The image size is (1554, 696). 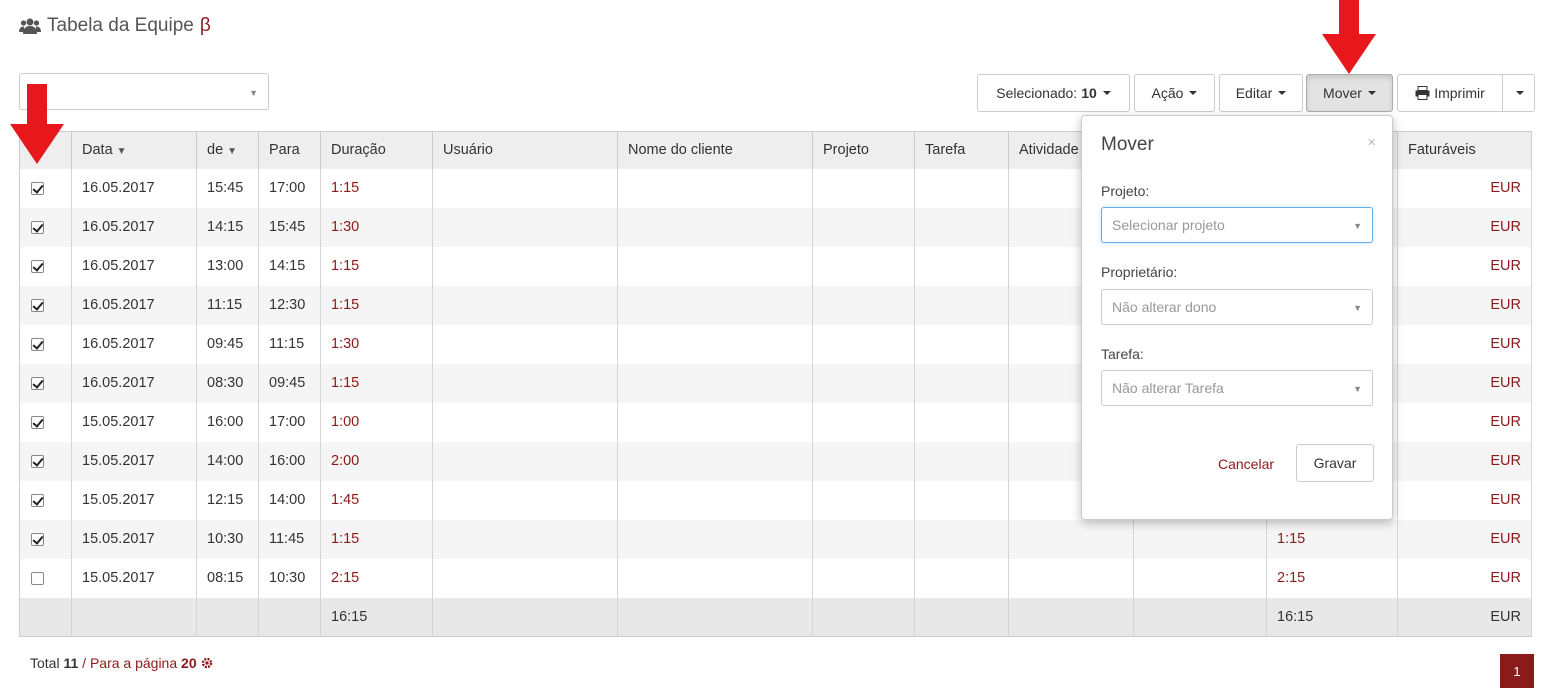 What do you see at coordinates (1517, 671) in the screenshot?
I see `page-button-1: 1` at bounding box center [1517, 671].